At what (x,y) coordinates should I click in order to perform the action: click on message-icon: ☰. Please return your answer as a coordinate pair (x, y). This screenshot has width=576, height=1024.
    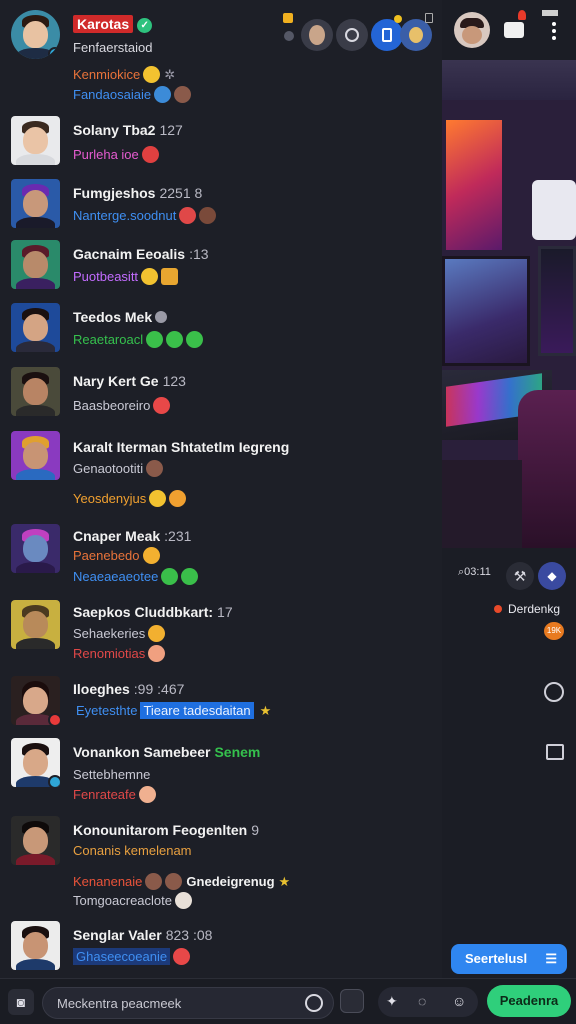
    Looking at the image, I should click on (551, 958).